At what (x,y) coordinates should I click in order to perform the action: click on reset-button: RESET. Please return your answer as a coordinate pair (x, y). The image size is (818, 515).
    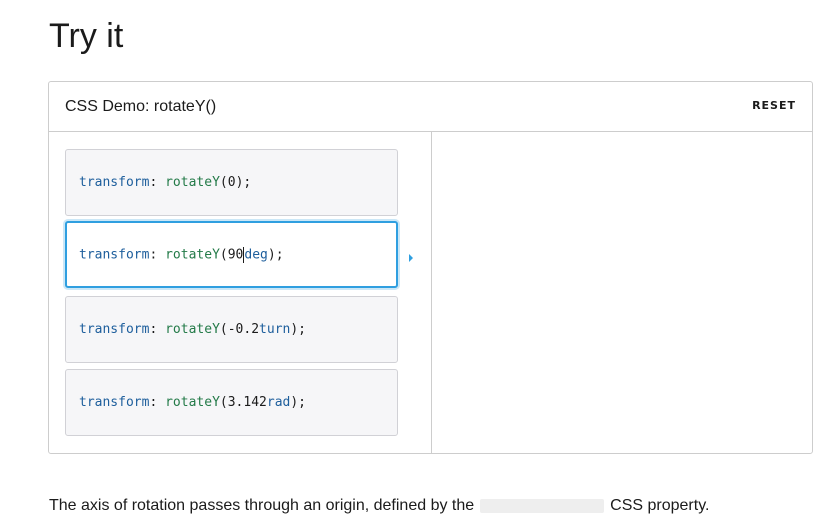
    Looking at the image, I should click on (774, 105).